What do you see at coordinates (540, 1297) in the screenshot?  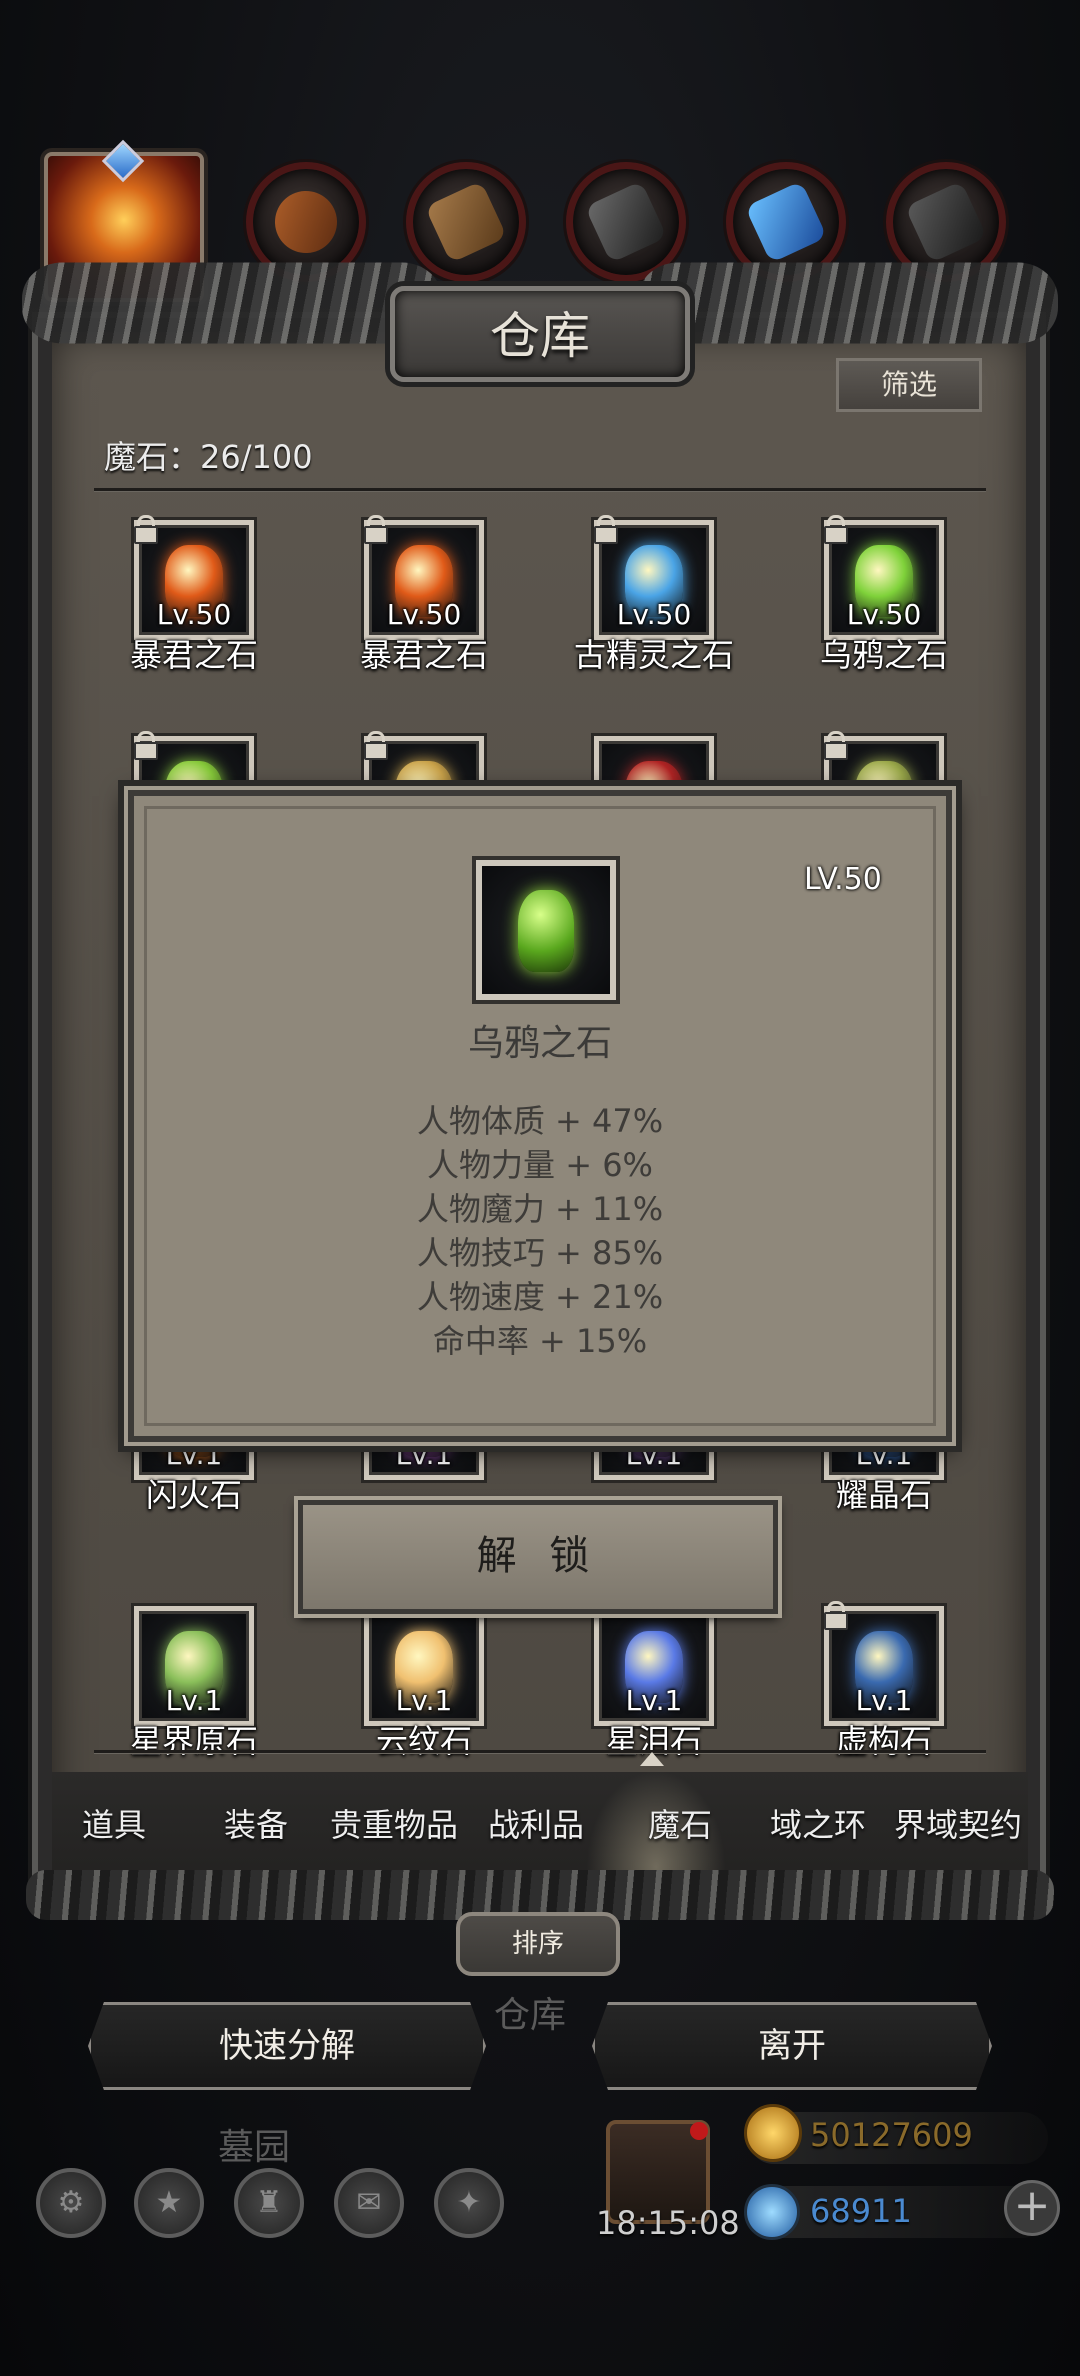 I see `stat-line: 人物速度 + 21%` at bounding box center [540, 1297].